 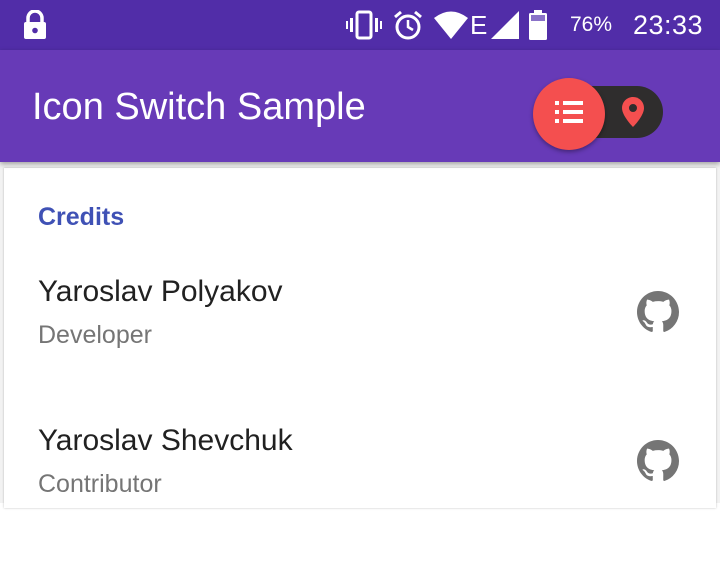 I want to click on vibrate-icon, so click(x=364, y=25).